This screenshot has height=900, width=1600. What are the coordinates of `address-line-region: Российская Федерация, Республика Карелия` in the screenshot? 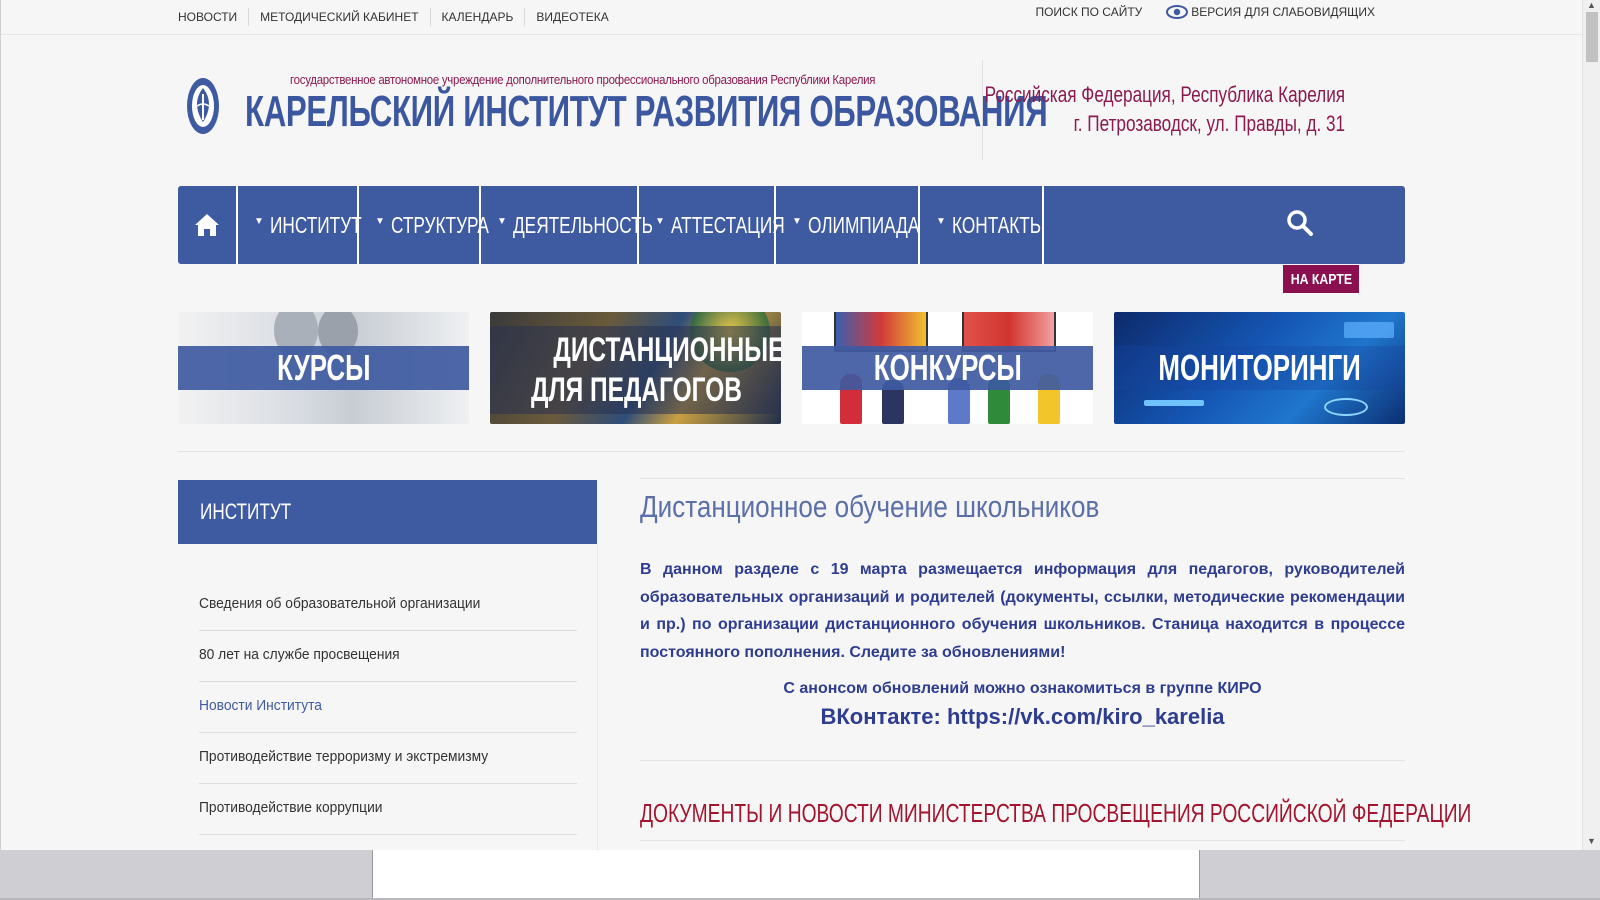 It's located at (1164, 94).